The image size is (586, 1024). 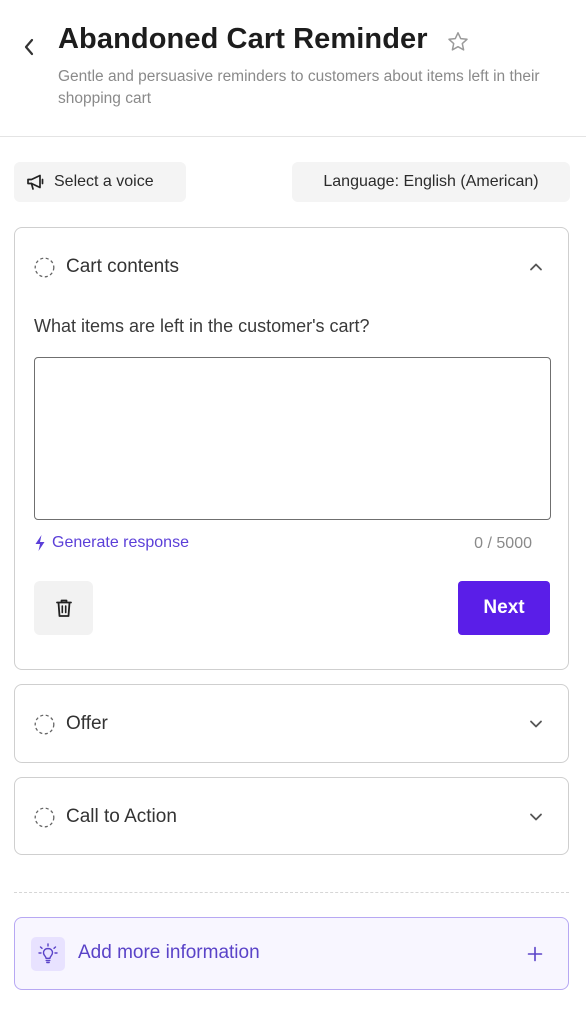 I want to click on lightbulb-icon, so click(x=48, y=954).